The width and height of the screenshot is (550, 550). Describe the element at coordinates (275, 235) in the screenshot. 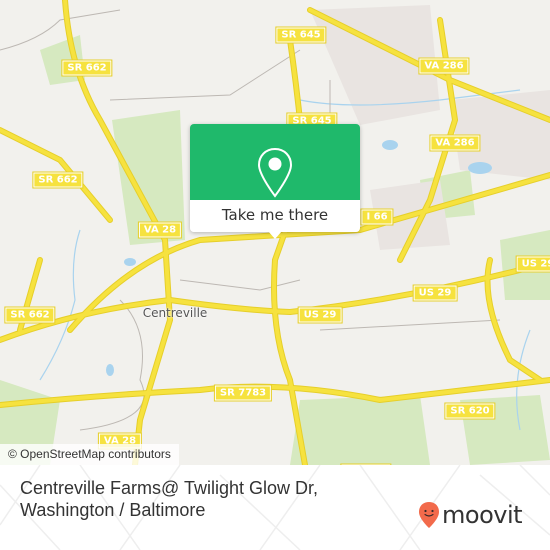

I see `popup-tail` at that location.